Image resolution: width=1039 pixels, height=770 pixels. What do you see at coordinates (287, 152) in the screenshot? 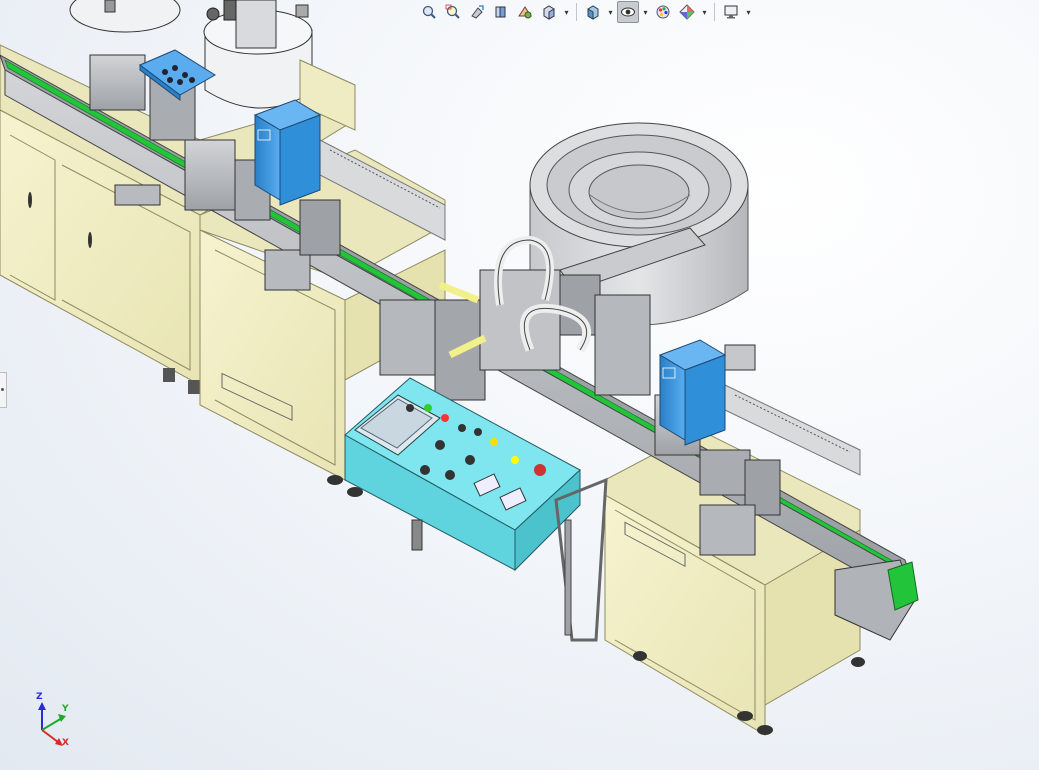
I see `blue-head-middle` at bounding box center [287, 152].